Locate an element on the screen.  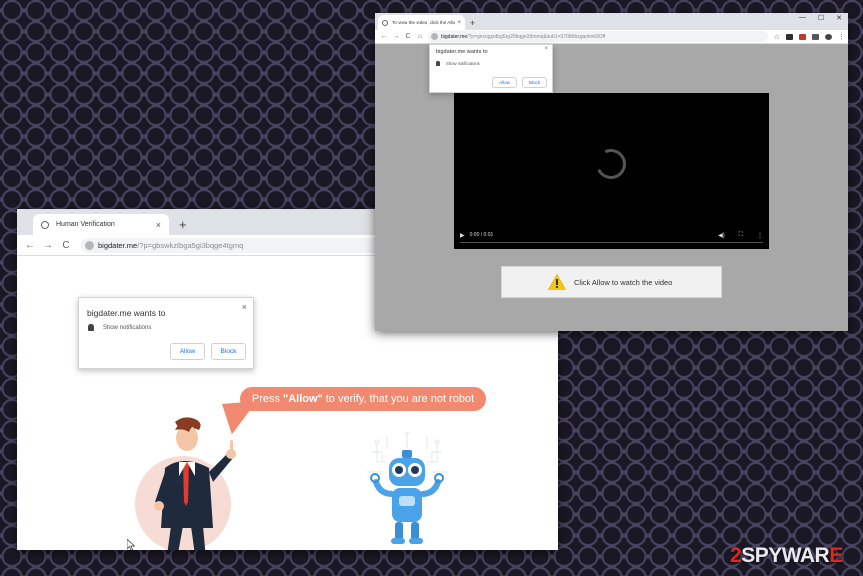
video-controls: ▶ 0:00 / 0:01 ◀) ⛶ ⋮ is located at coordinates (611, 235).